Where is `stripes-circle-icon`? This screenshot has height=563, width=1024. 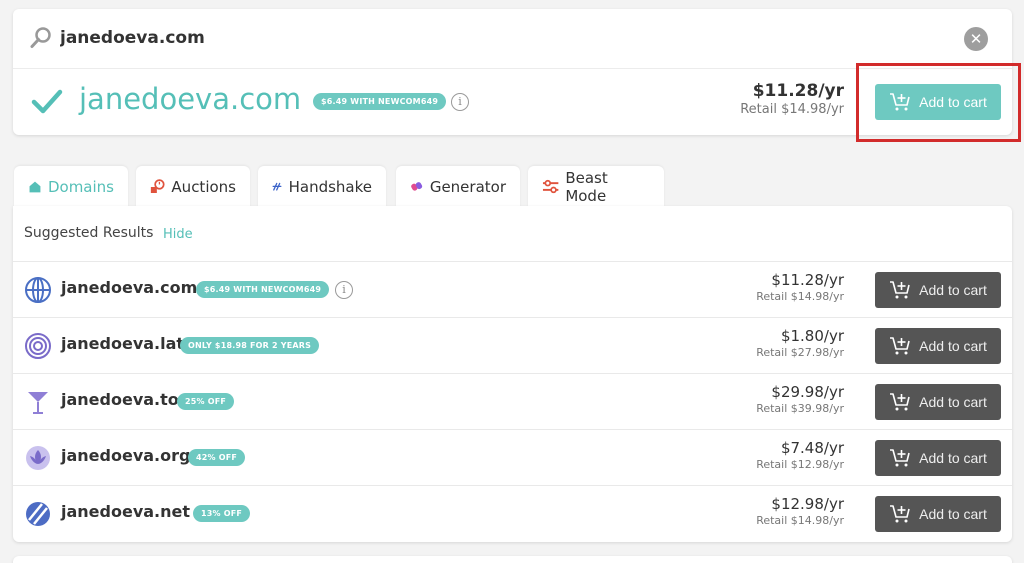
stripes-circle-icon is located at coordinates (38, 514).